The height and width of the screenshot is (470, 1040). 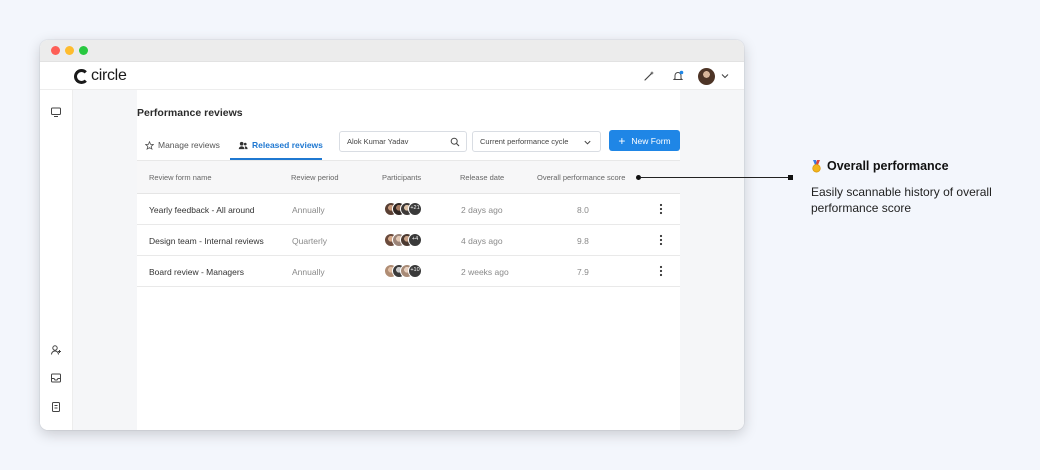 I want to click on monitor-icon, so click(x=56, y=112).